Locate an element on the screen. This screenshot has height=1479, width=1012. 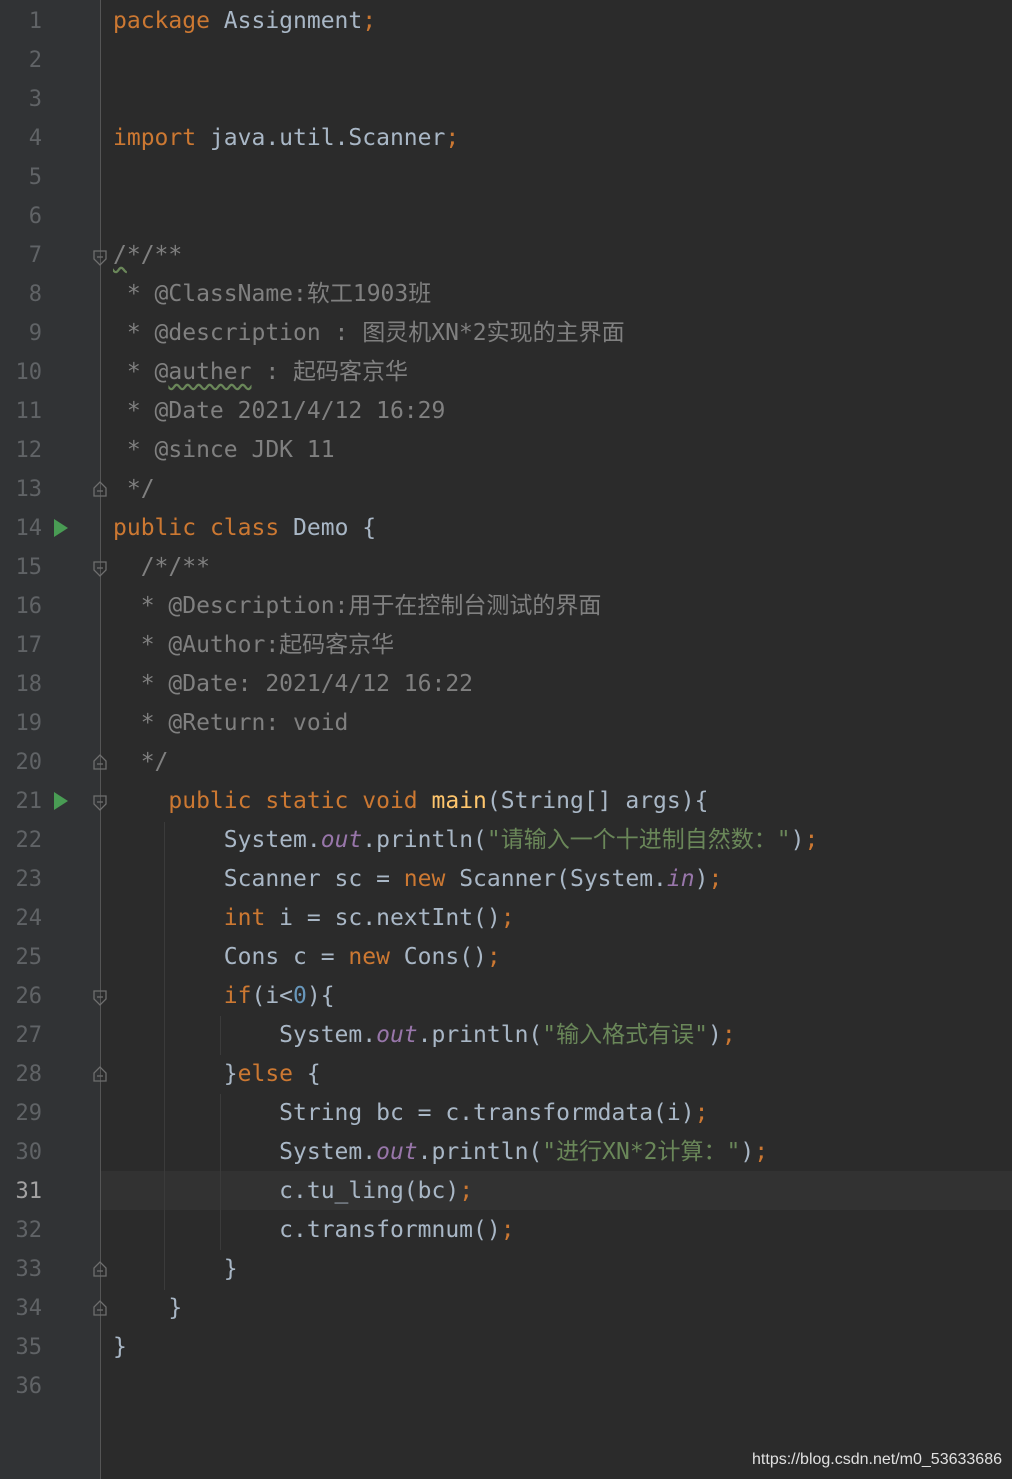
code-line-20: */ is located at coordinates (141, 762).